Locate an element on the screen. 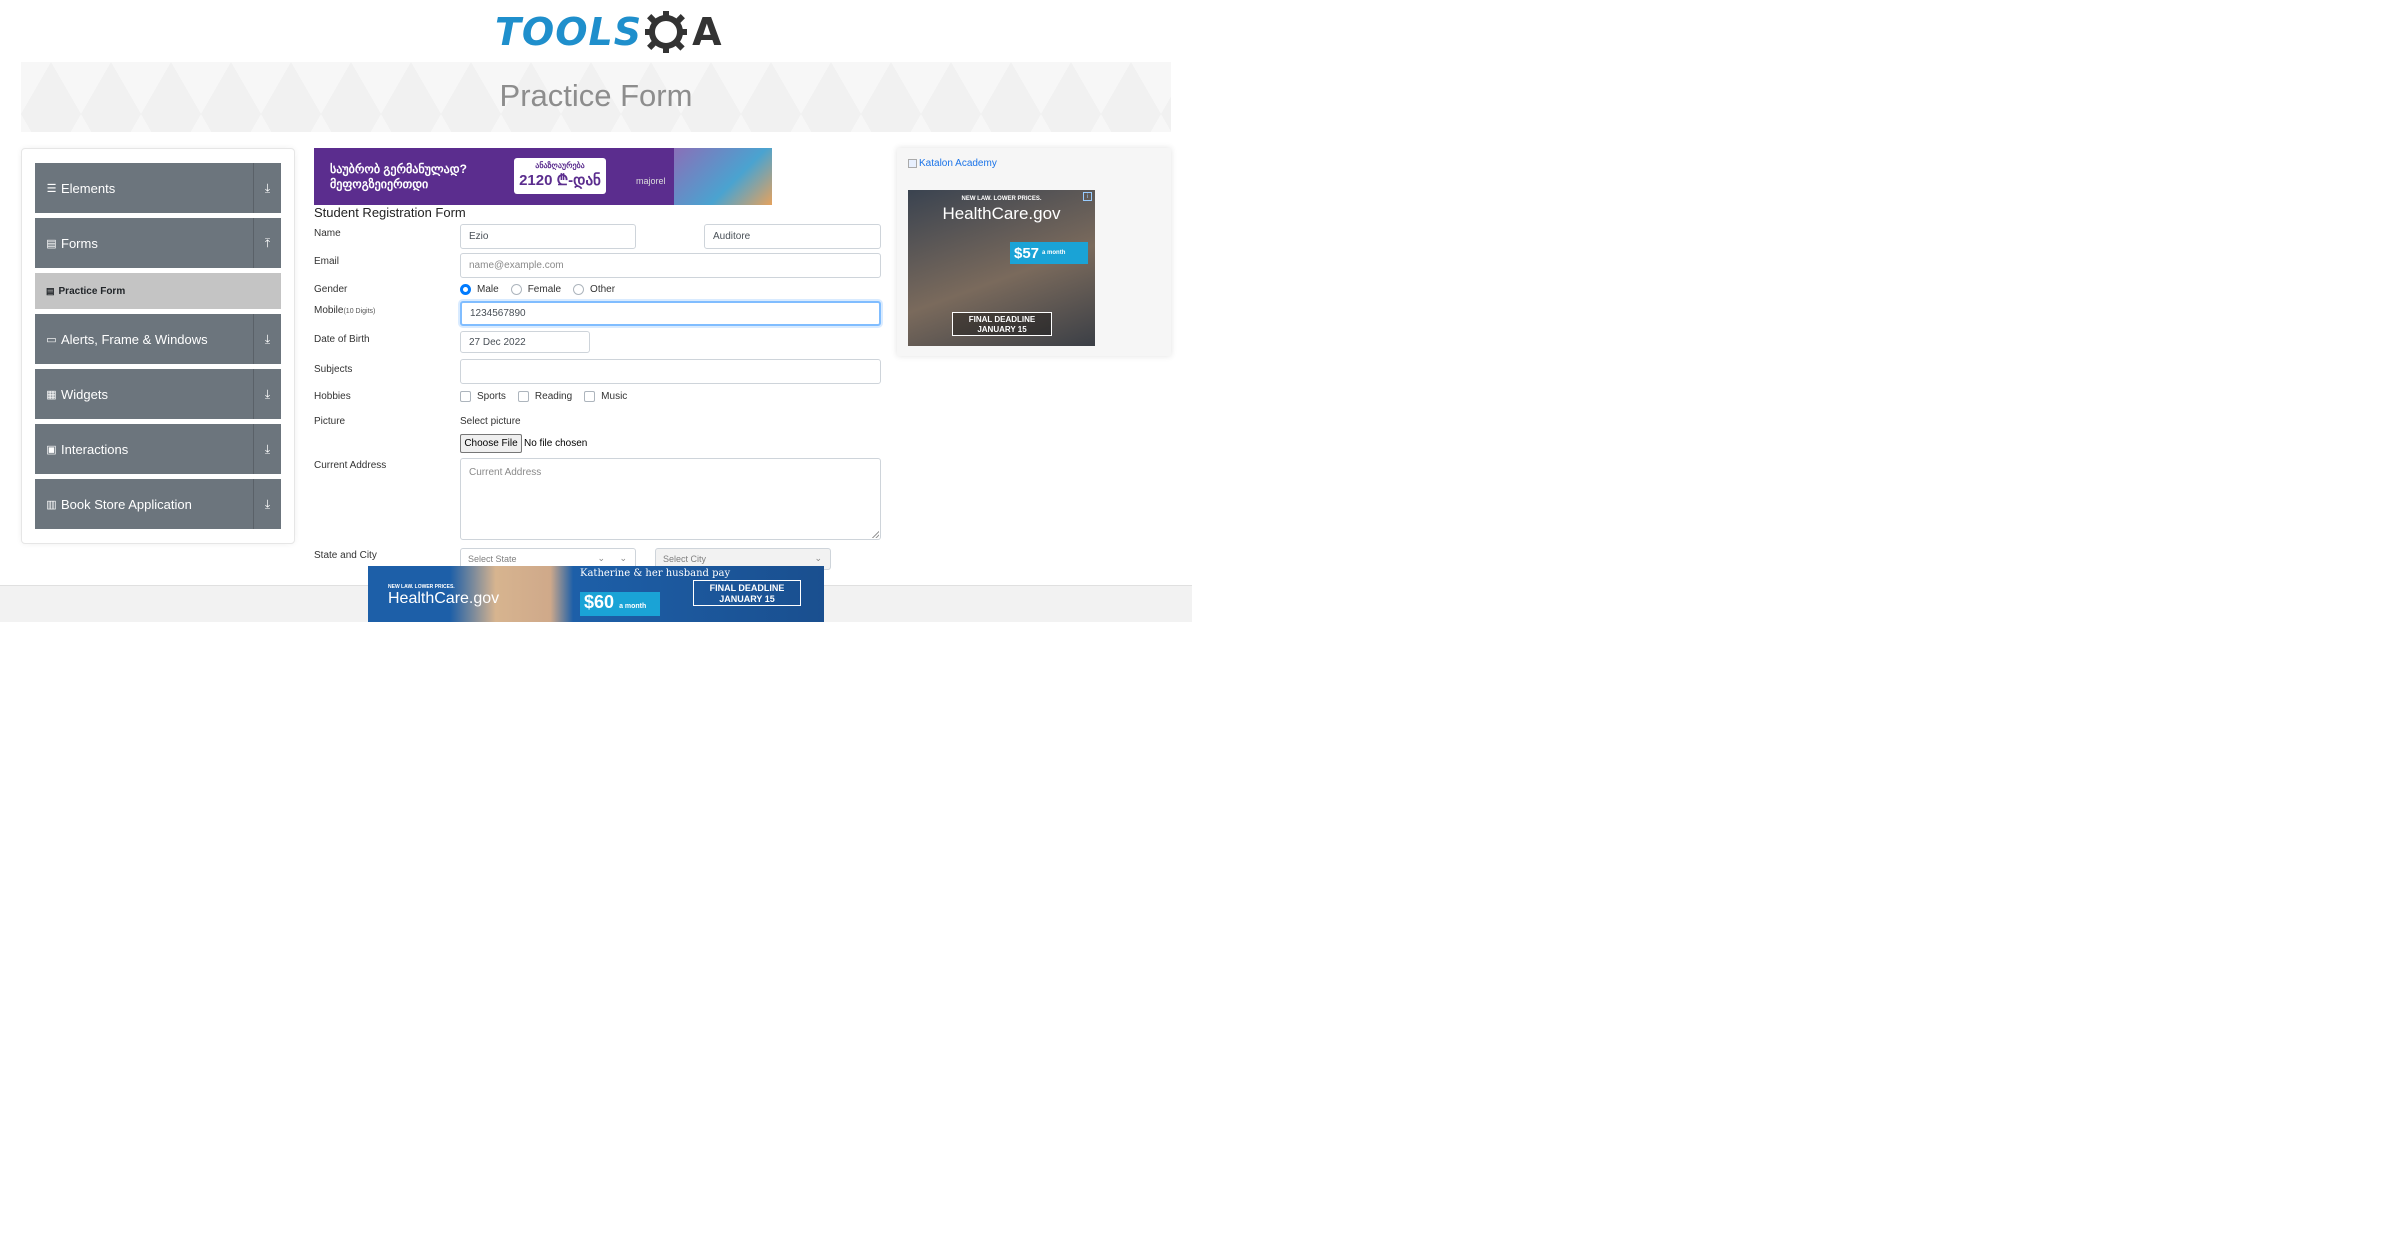 The height and width of the screenshot is (1243, 2384). sidebar-group-elements: ☰ Elements ⤓ is located at coordinates (158, 188).